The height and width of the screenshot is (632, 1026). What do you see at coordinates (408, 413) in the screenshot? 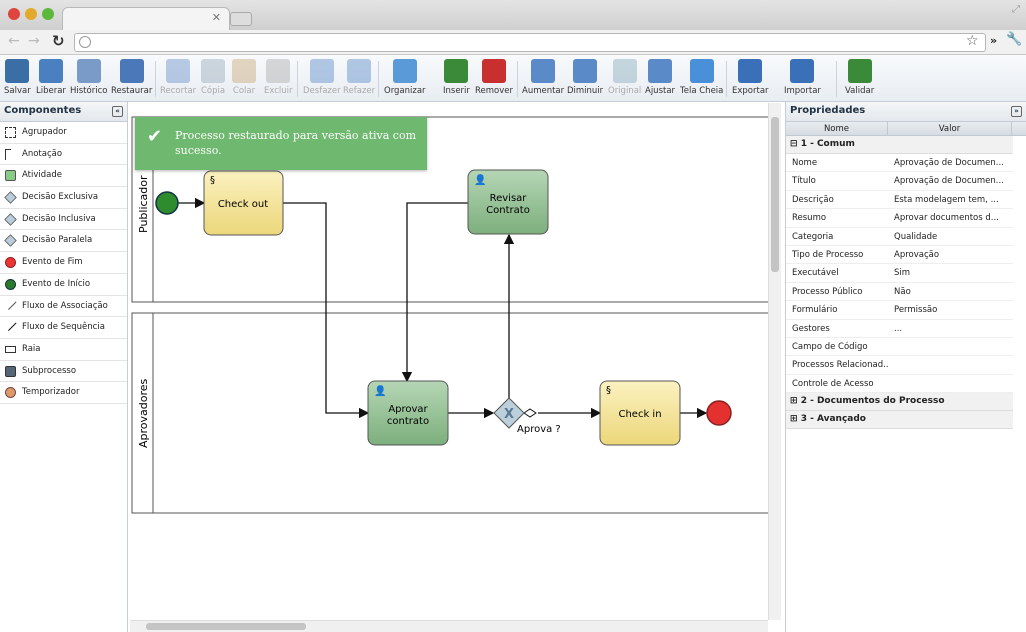
I see `task-aprovar: Aprovarcontrato 👤` at bounding box center [408, 413].